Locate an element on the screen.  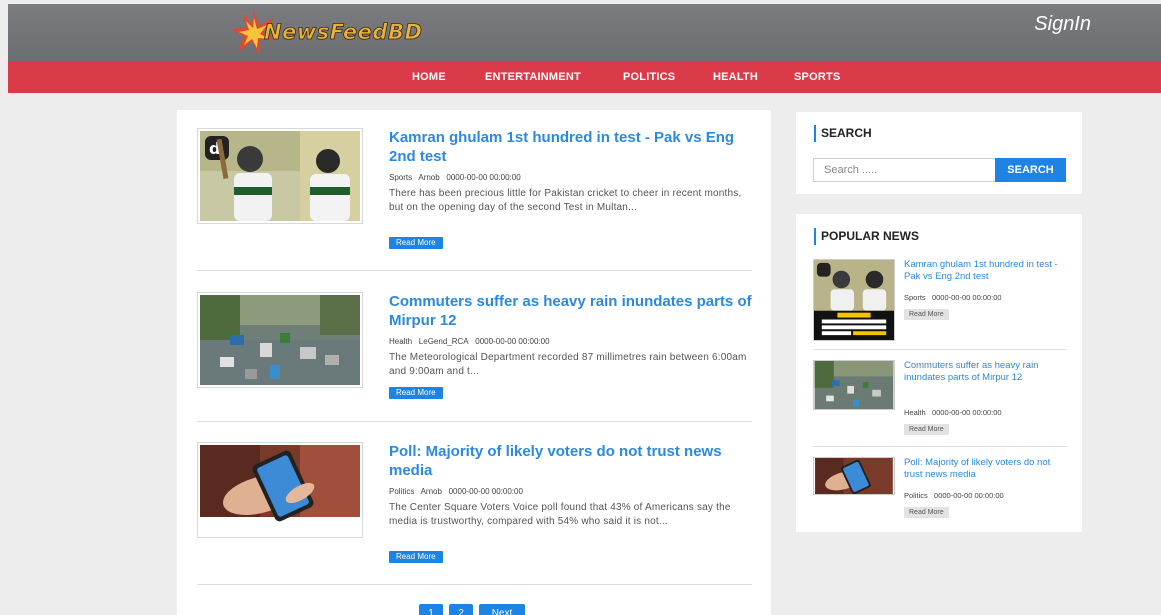
search-heading: SEARCH is located at coordinates (843, 133).